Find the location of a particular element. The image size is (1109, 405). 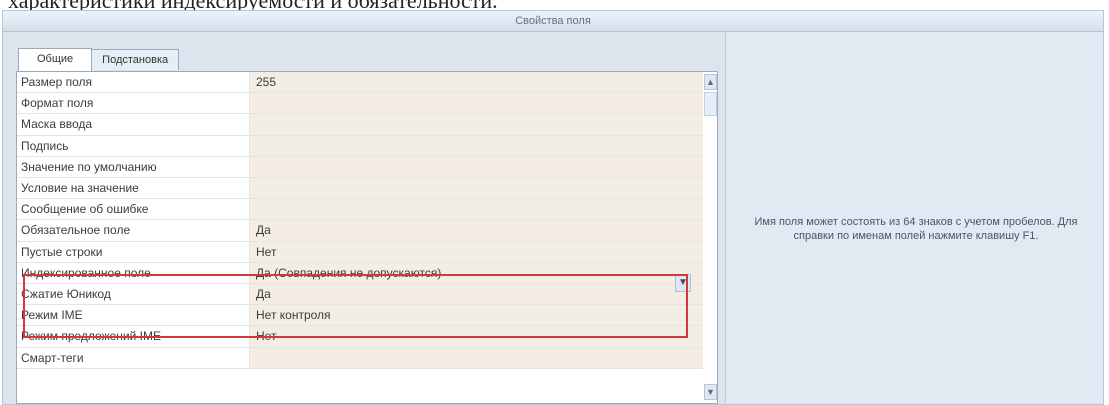

property-value: 255 is located at coordinates (476, 82).